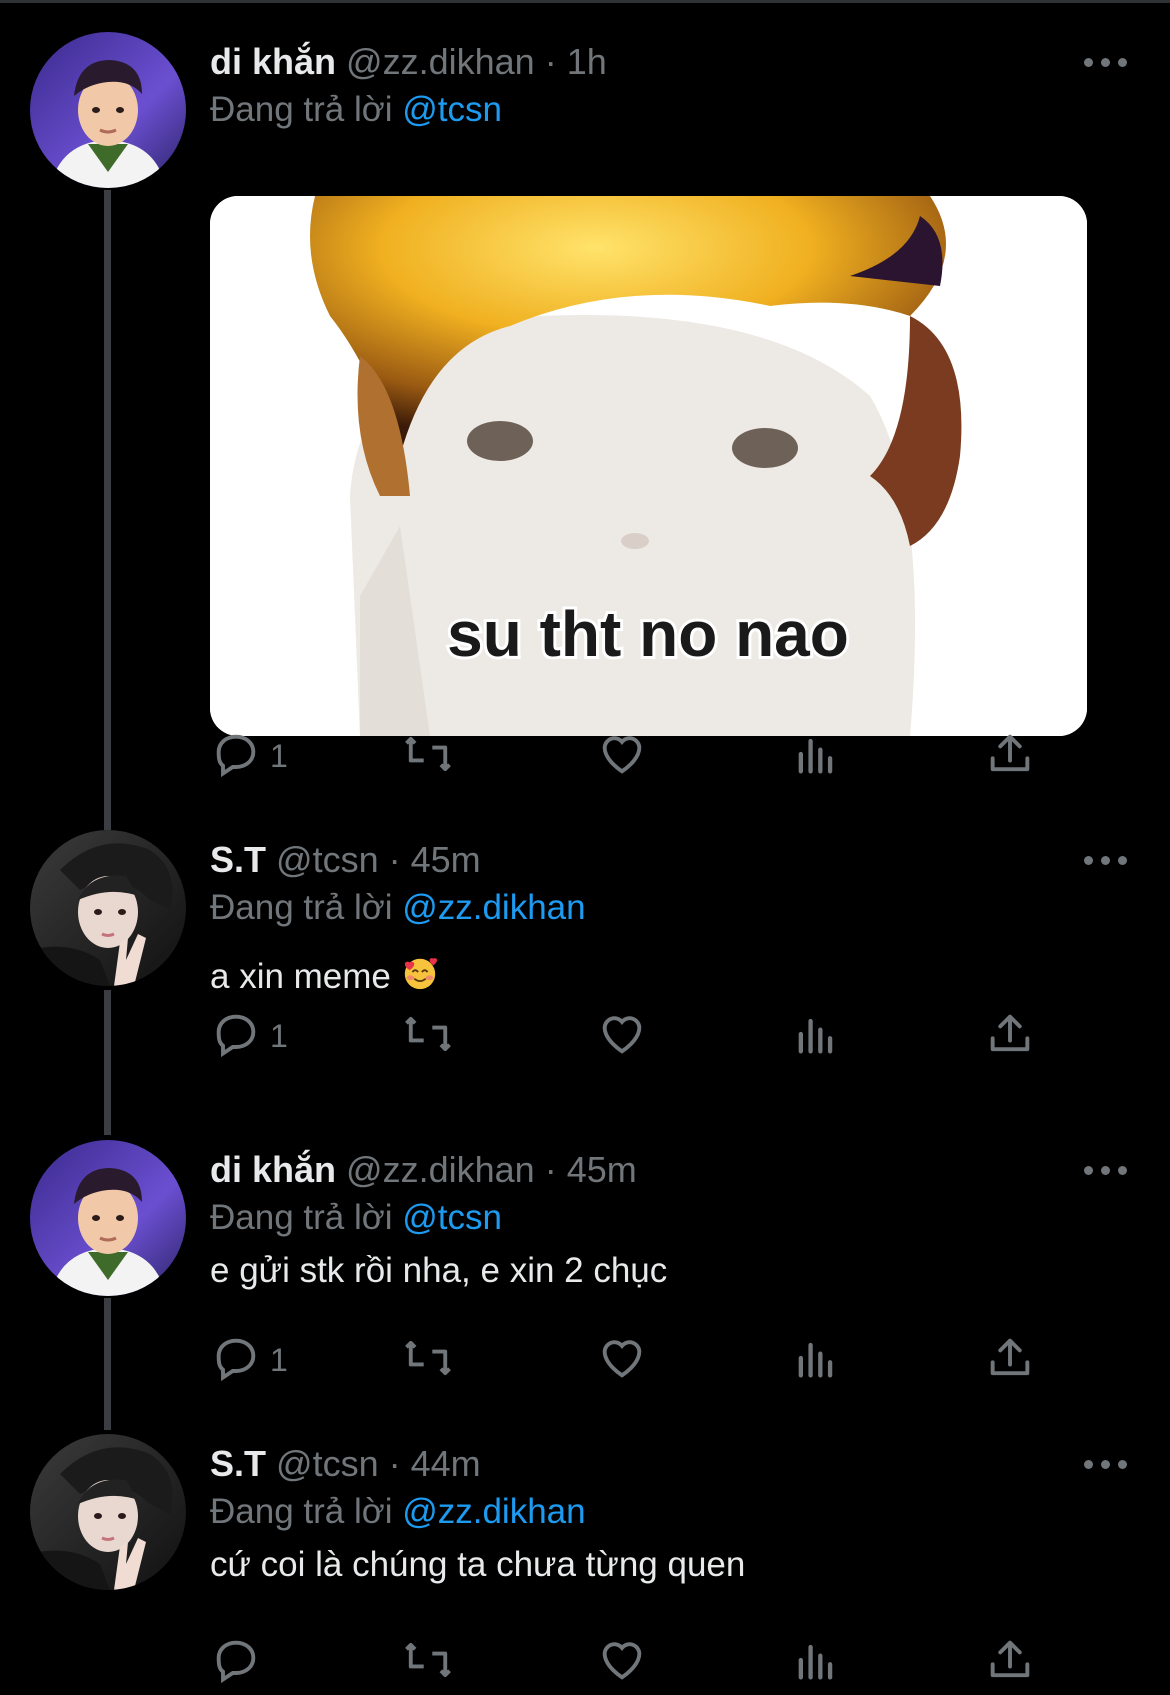 The height and width of the screenshot is (1695, 1170). Describe the element at coordinates (439, 1270) in the screenshot. I see `tweet-text: e gửi stk rồi nha, e xin 2 chục` at that location.